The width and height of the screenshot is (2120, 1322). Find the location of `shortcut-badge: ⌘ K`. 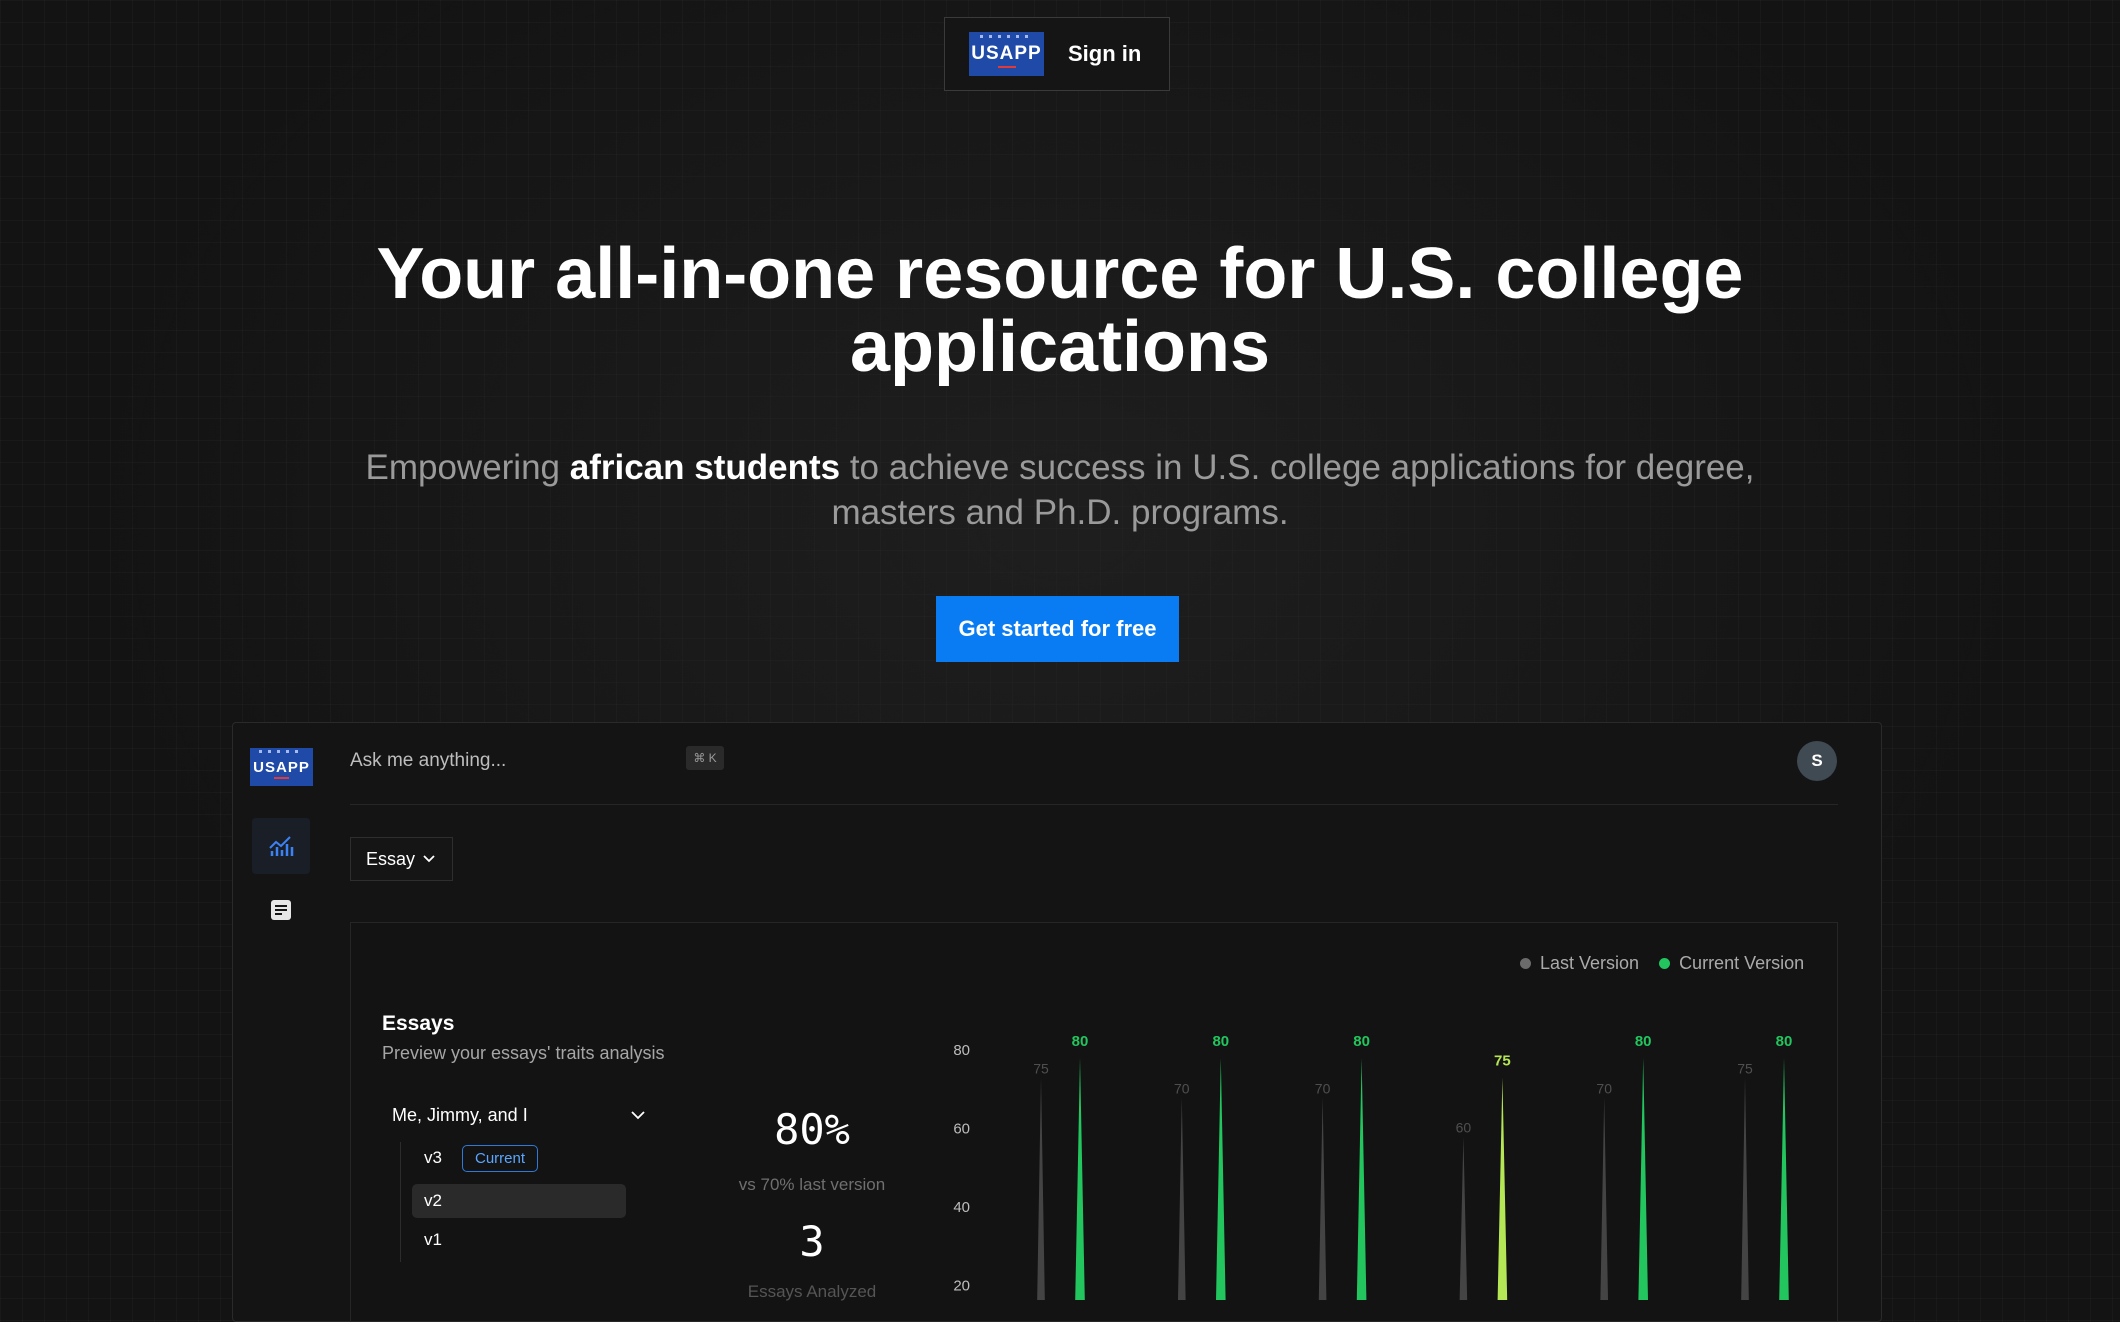

shortcut-badge: ⌘ K is located at coordinates (705, 758).